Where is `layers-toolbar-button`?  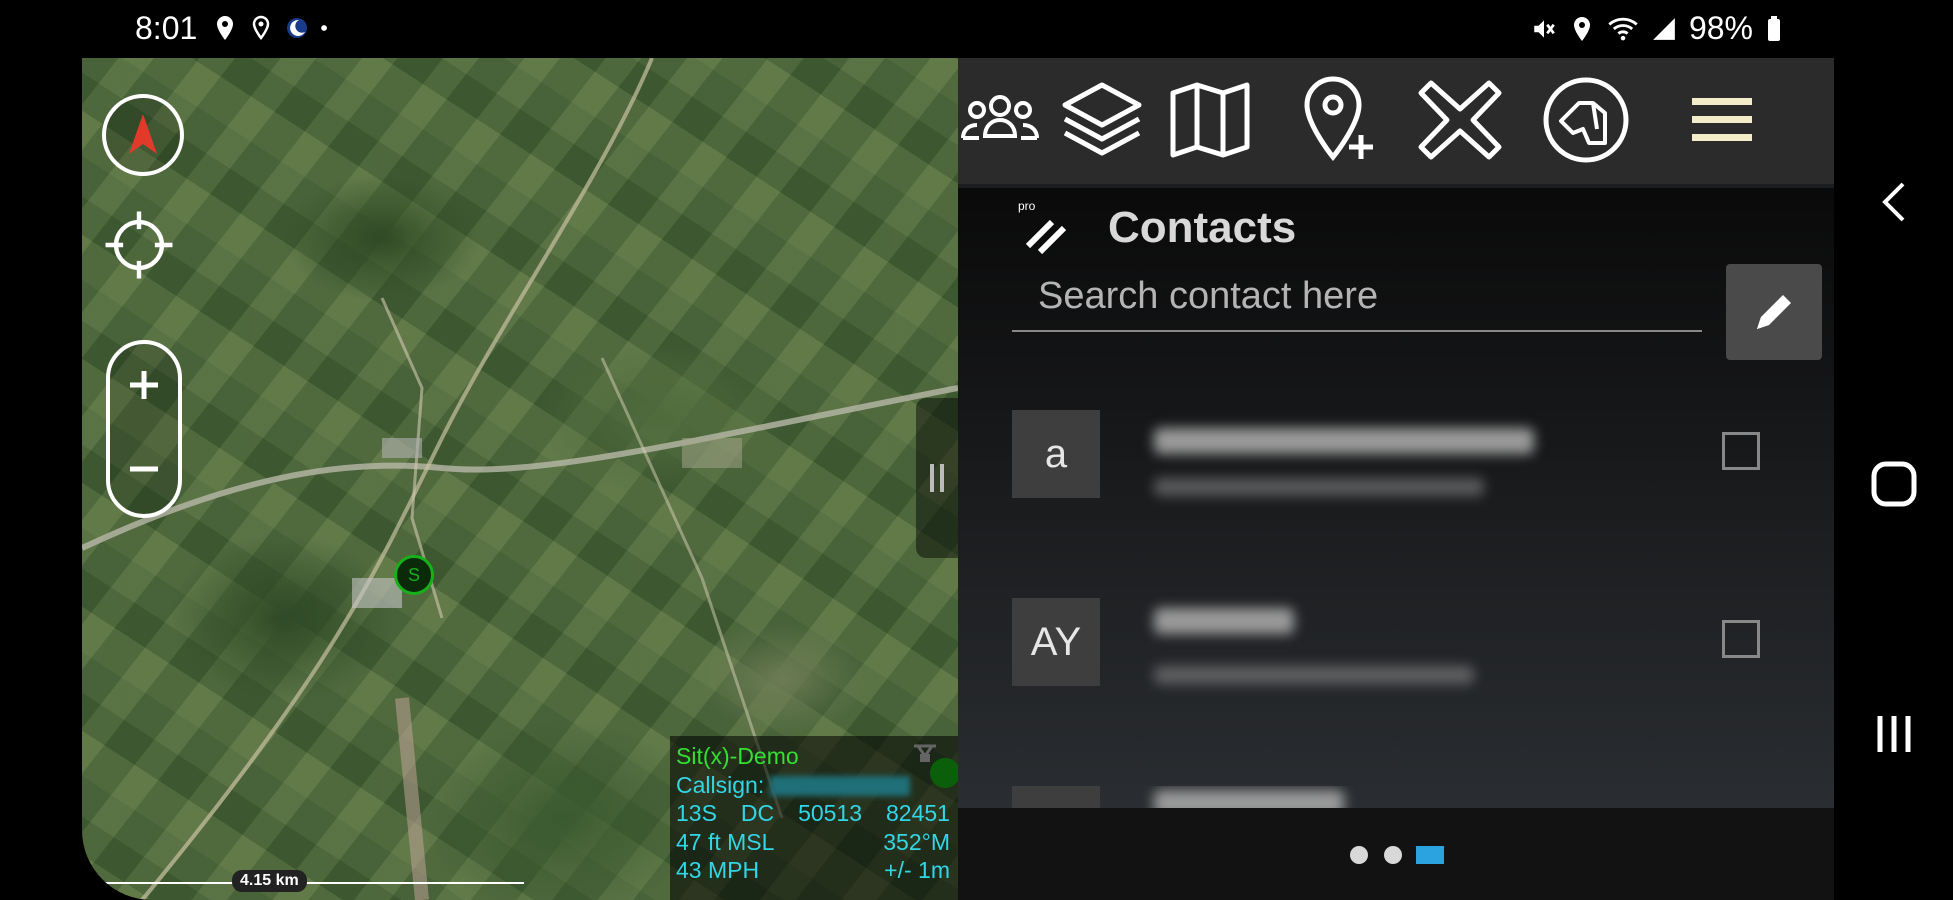 layers-toolbar-button is located at coordinates (1102, 120).